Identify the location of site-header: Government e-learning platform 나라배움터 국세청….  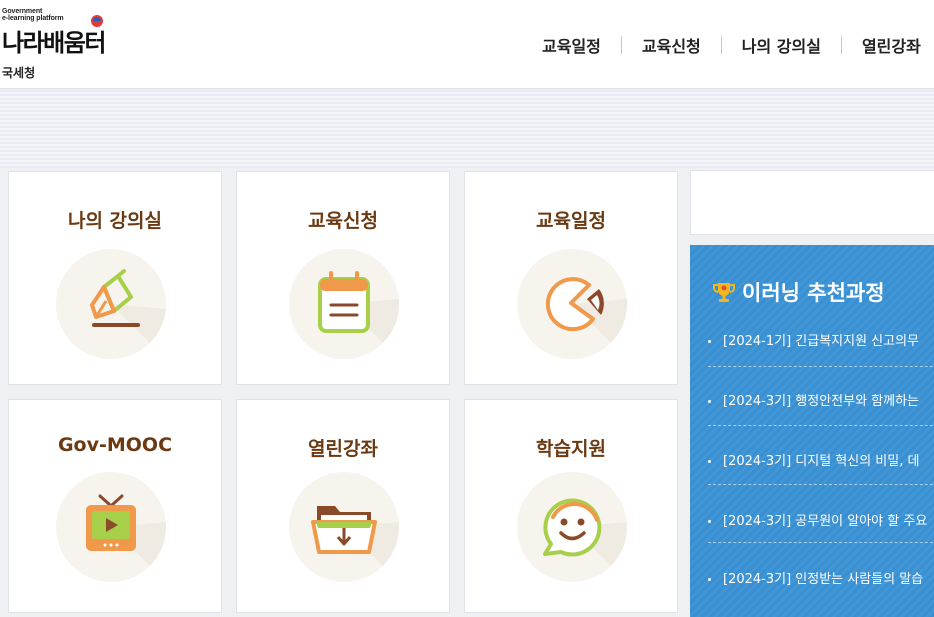
(467, 44).